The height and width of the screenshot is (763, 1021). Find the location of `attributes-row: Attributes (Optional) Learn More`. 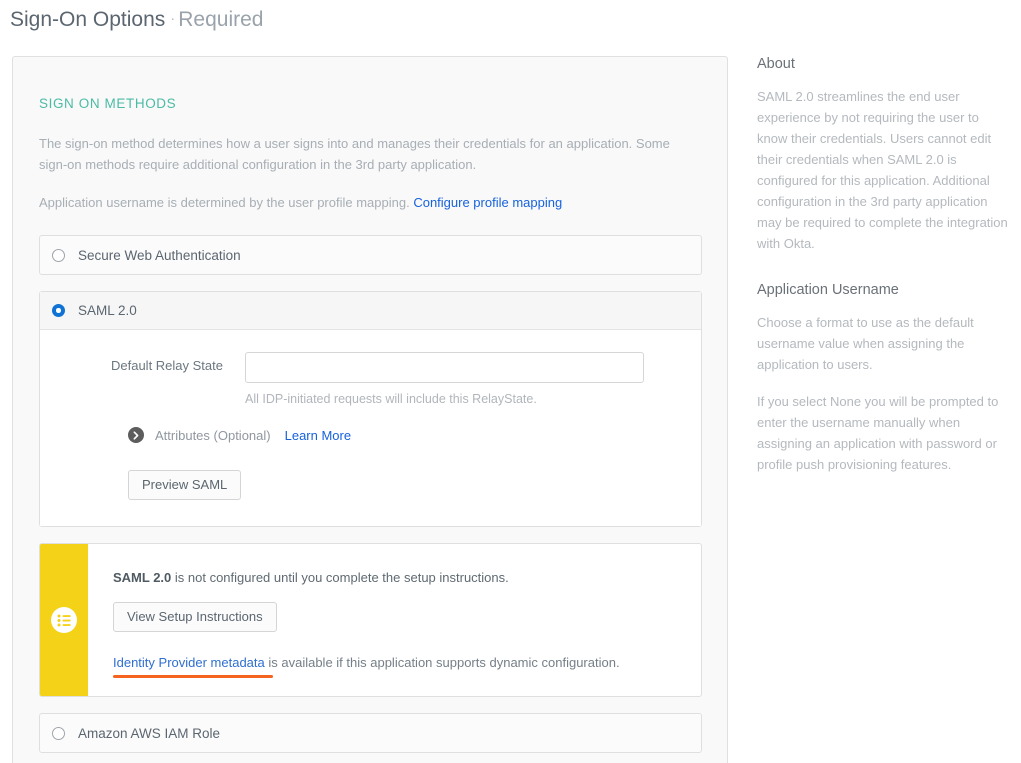

attributes-row: Attributes (Optional) Learn More is located at coordinates (414, 435).